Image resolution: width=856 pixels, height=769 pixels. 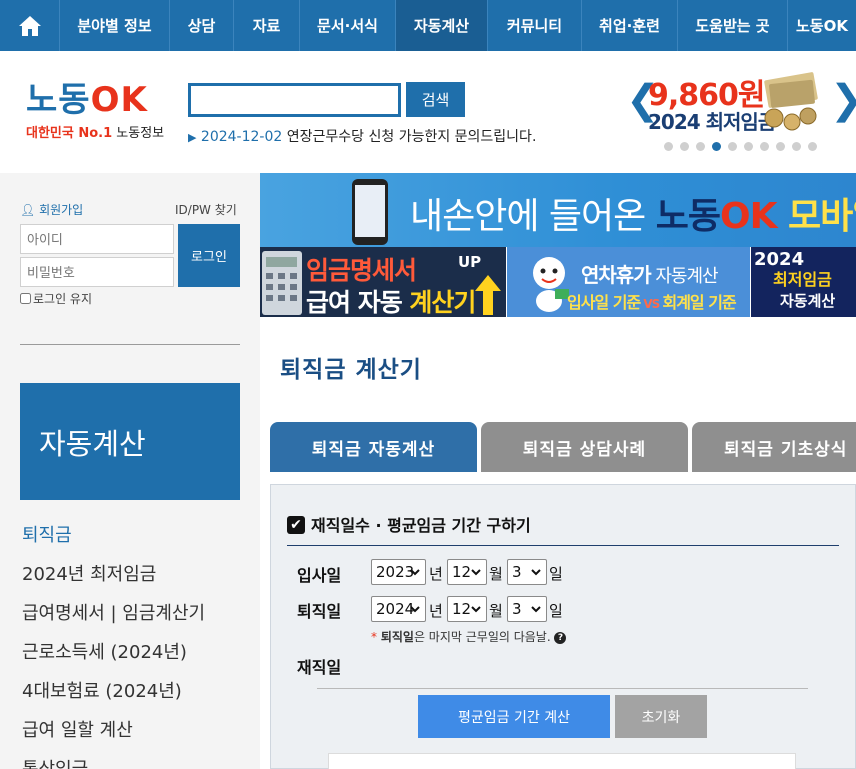 What do you see at coordinates (58, 100) in the screenshot?
I see `logo-part-ko: 노동` at bounding box center [58, 100].